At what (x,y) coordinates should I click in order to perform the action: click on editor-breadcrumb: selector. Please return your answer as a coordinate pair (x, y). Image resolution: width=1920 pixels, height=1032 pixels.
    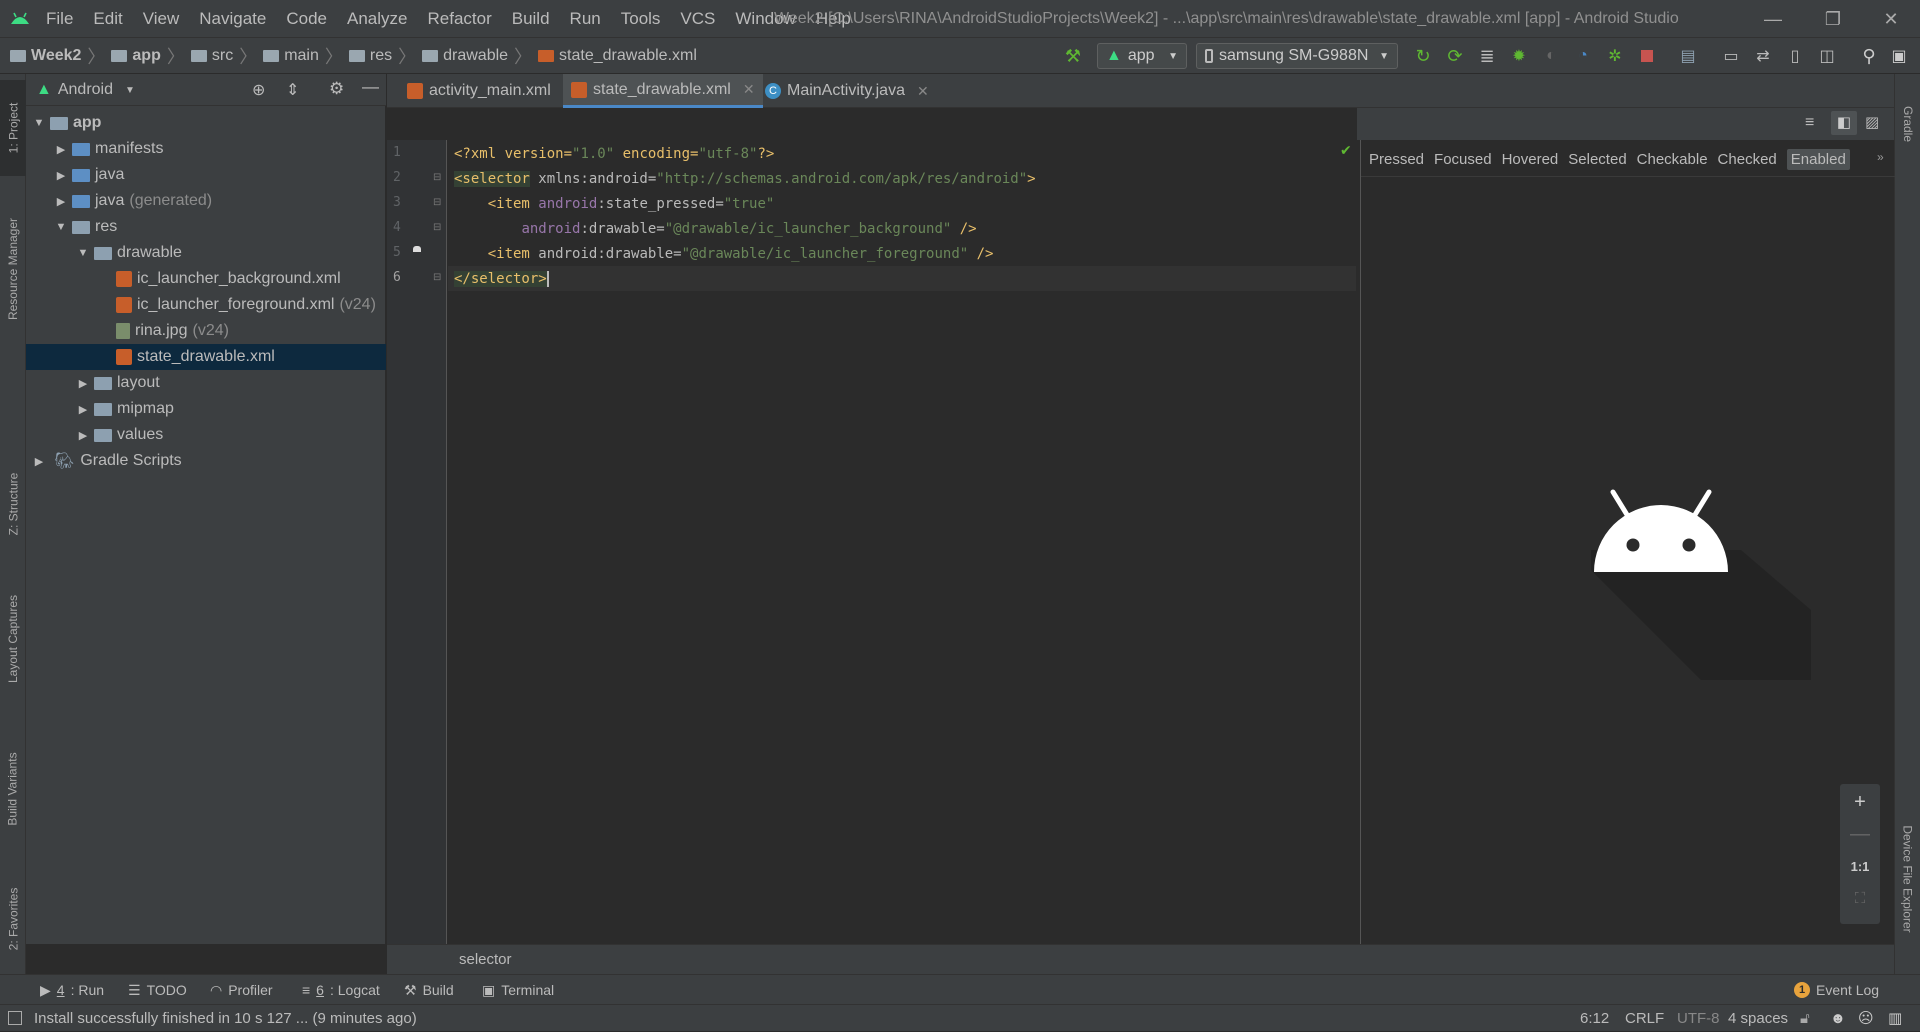
    Looking at the image, I should click on (485, 960).